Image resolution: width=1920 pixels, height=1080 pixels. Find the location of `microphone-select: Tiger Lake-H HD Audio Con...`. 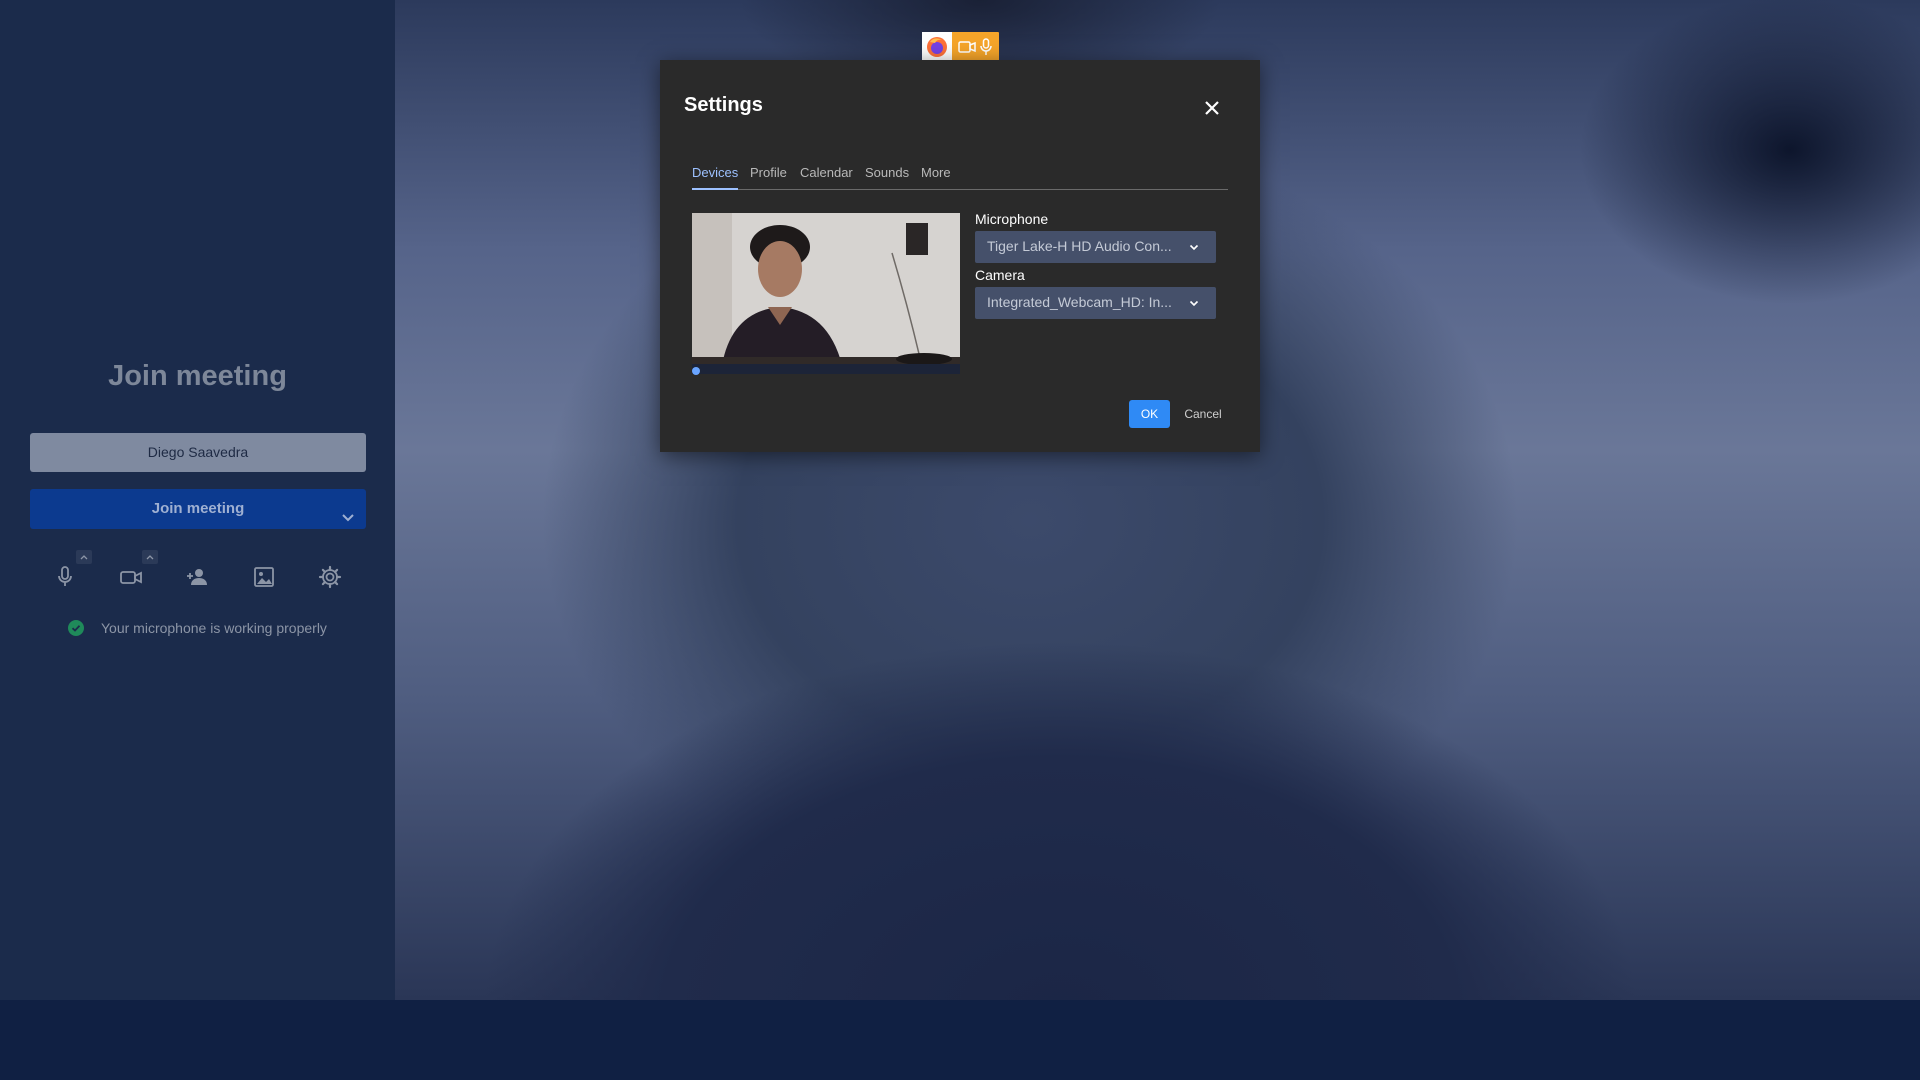

microphone-select: Tiger Lake-H HD Audio Con... is located at coordinates (1095, 247).